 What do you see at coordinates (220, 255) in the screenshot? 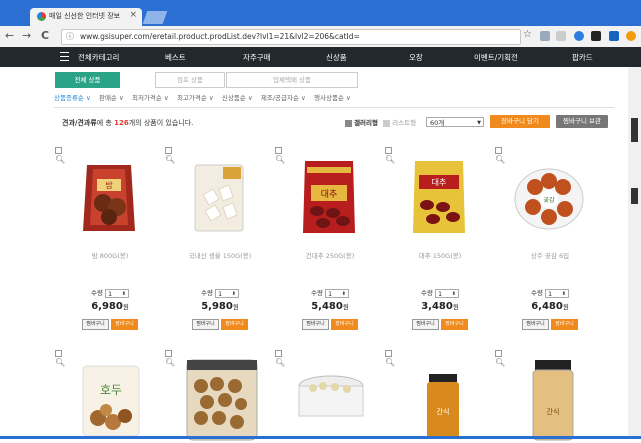
I see `product-name: 국내산 생율 150G(봉)` at bounding box center [220, 255].